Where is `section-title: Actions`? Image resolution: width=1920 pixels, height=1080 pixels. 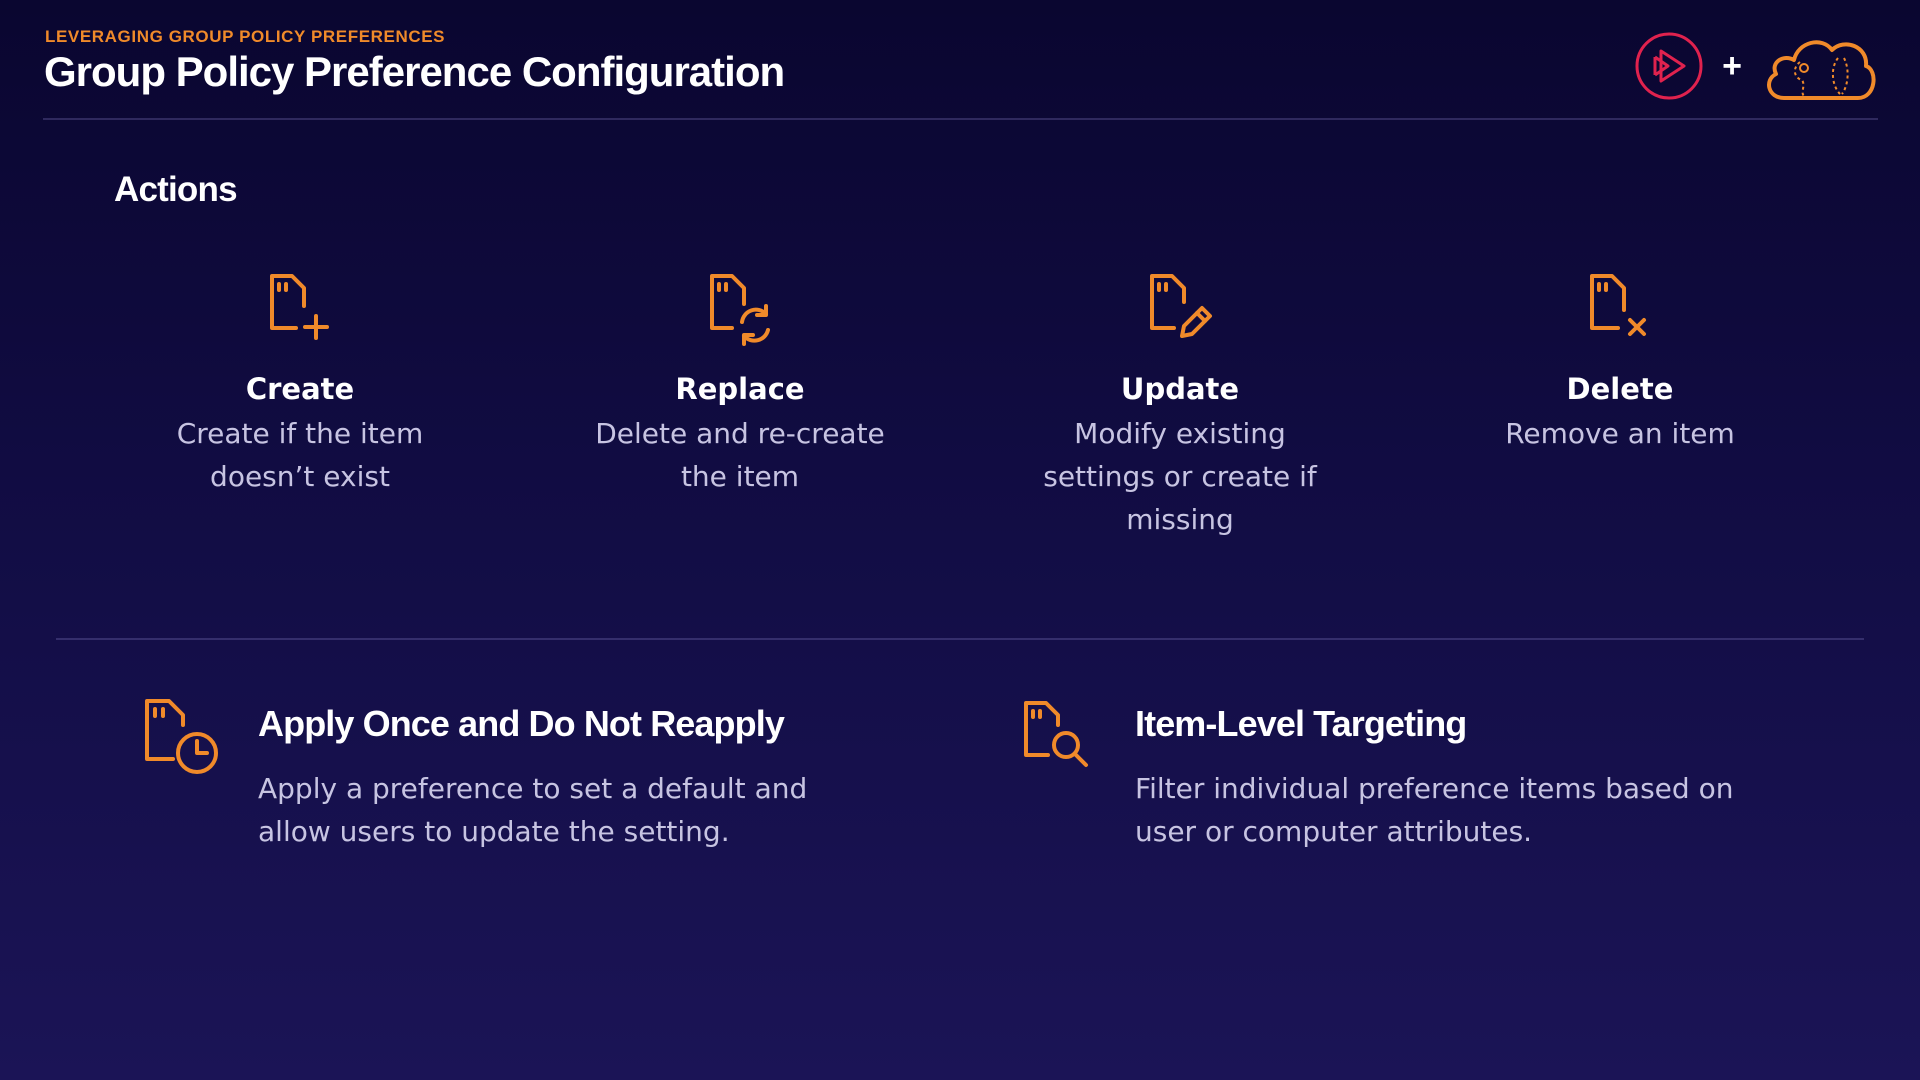 section-title: Actions is located at coordinates (176, 189).